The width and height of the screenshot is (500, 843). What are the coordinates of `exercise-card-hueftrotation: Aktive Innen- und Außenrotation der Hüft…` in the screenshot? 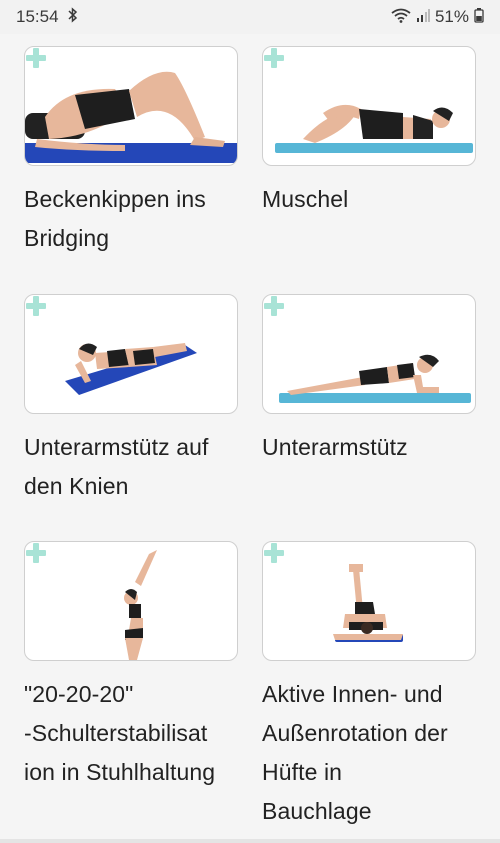 It's located at (369, 686).